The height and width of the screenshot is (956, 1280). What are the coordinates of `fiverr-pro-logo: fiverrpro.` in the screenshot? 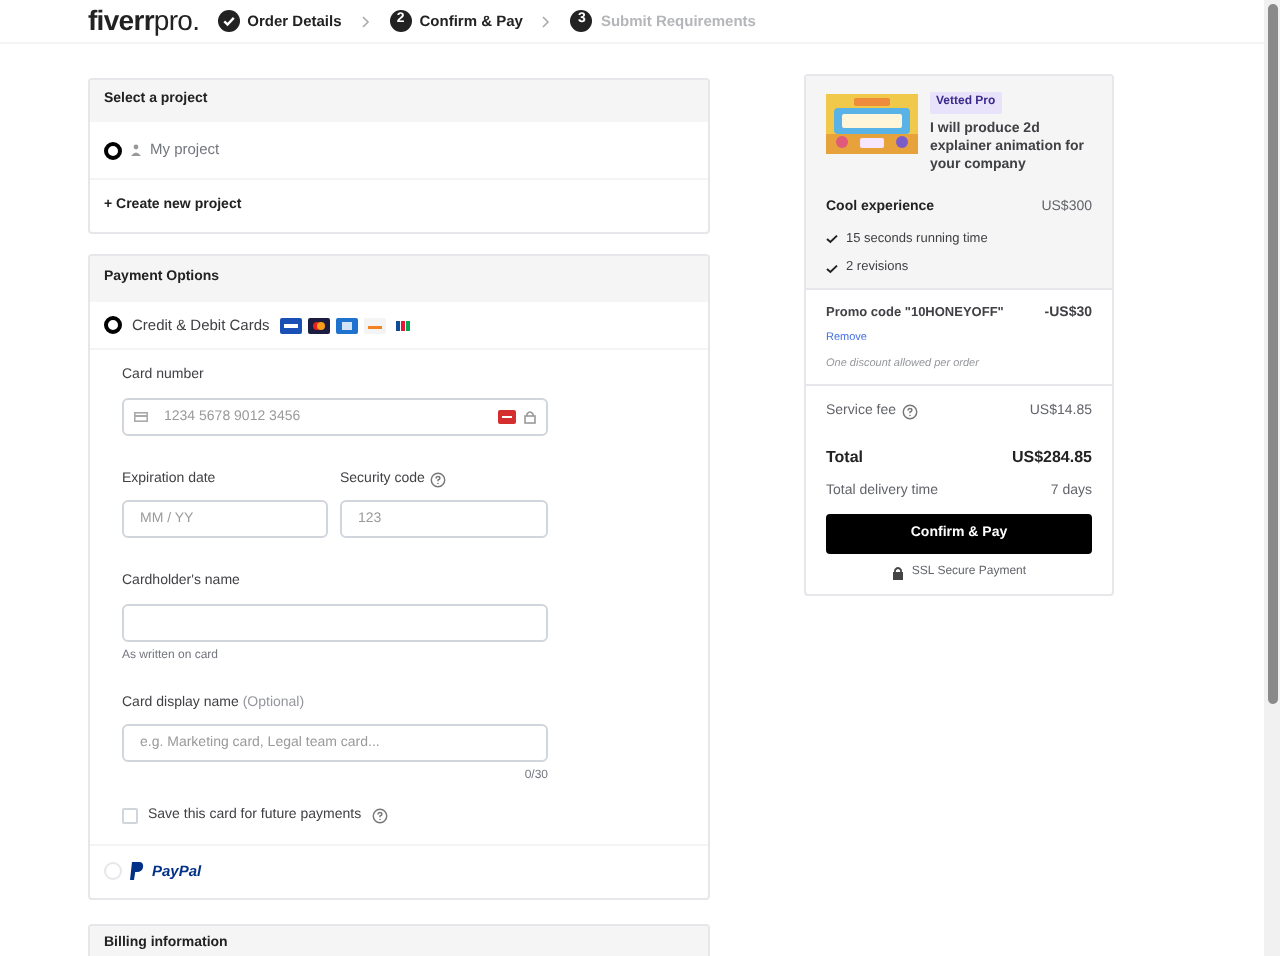 It's located at (144, 21).